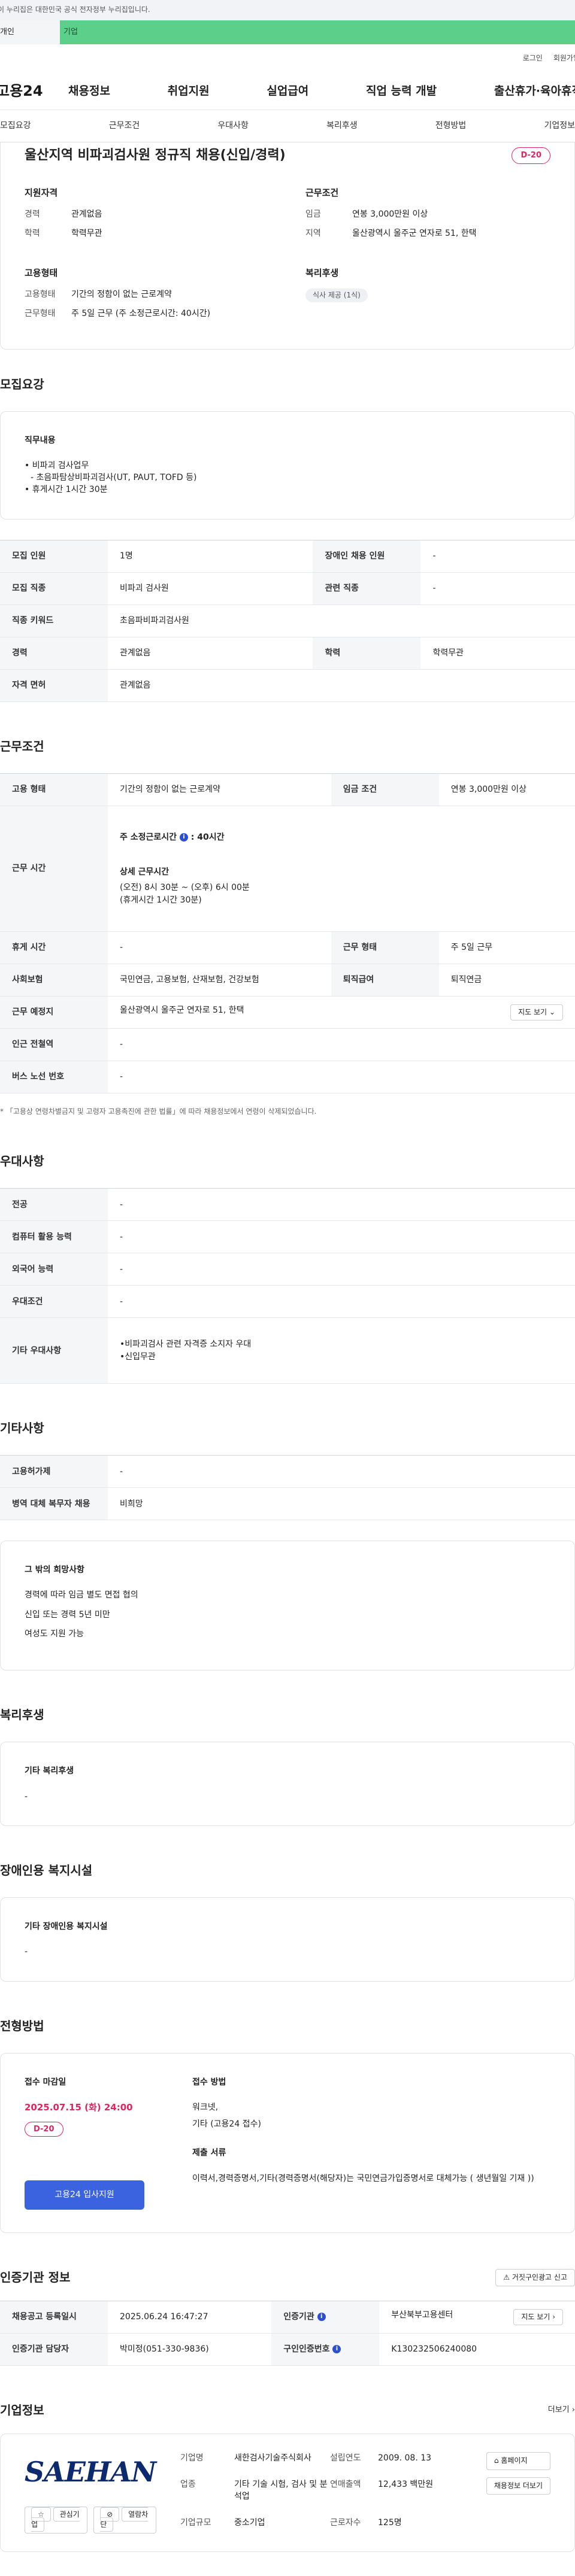 Image resolution: width=575 pixels, height=2576 pixels. I want to click on company-jobs-button: 채용정보 더보기, so click(518, 2486).